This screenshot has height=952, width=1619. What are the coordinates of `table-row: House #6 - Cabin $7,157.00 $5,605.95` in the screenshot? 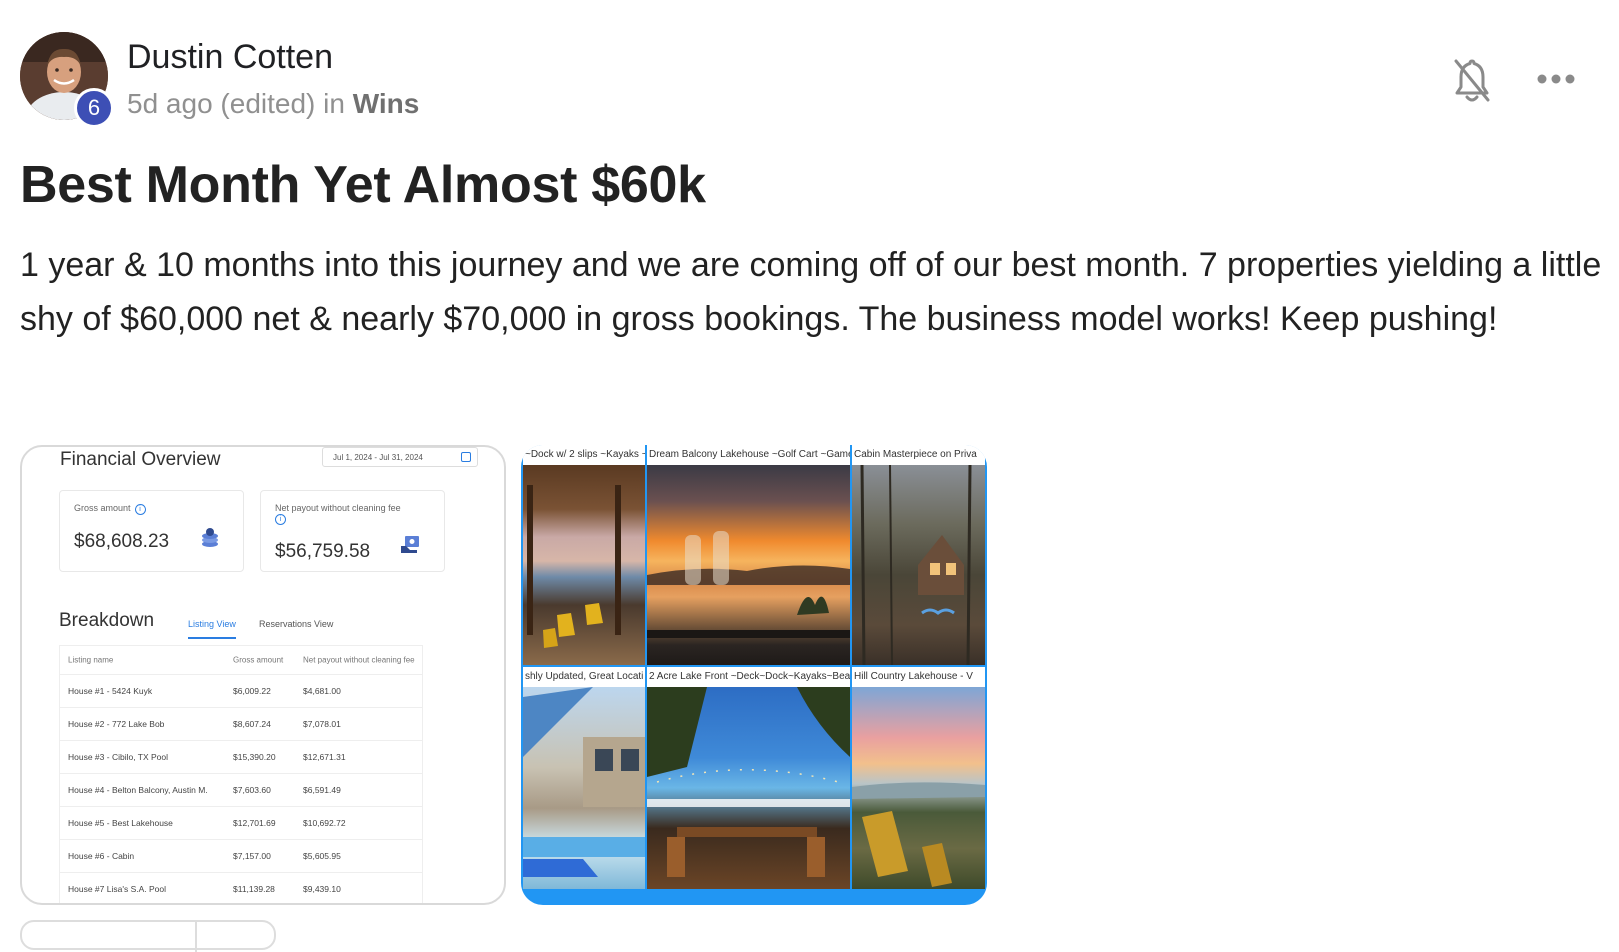 It's located at (241, 856).